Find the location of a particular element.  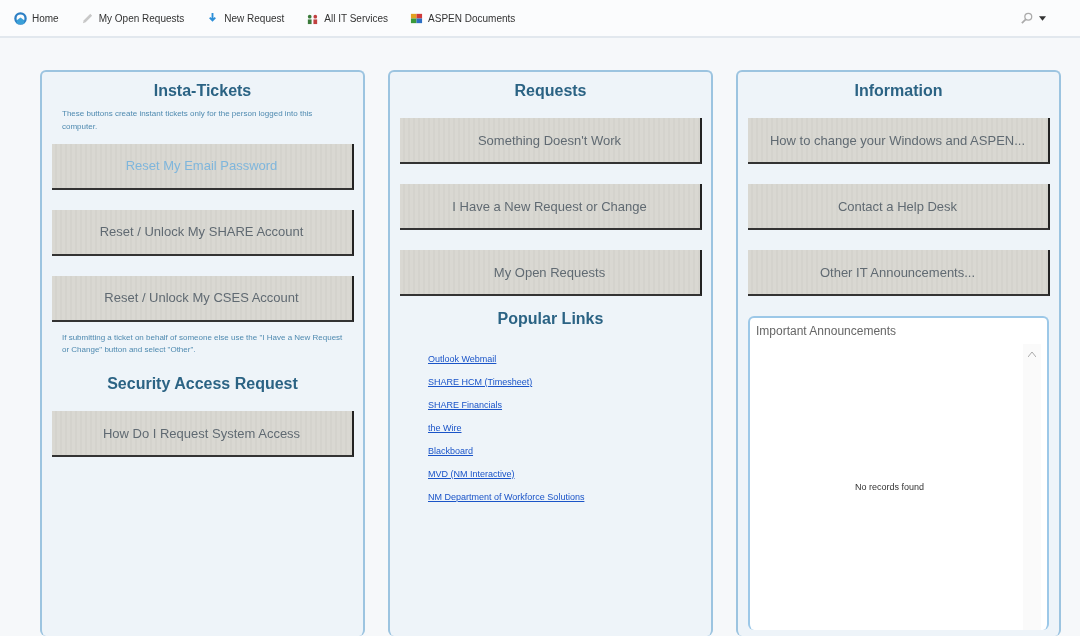

ticket-button: Something Doesn't Work is located at coordinates (550, 141).